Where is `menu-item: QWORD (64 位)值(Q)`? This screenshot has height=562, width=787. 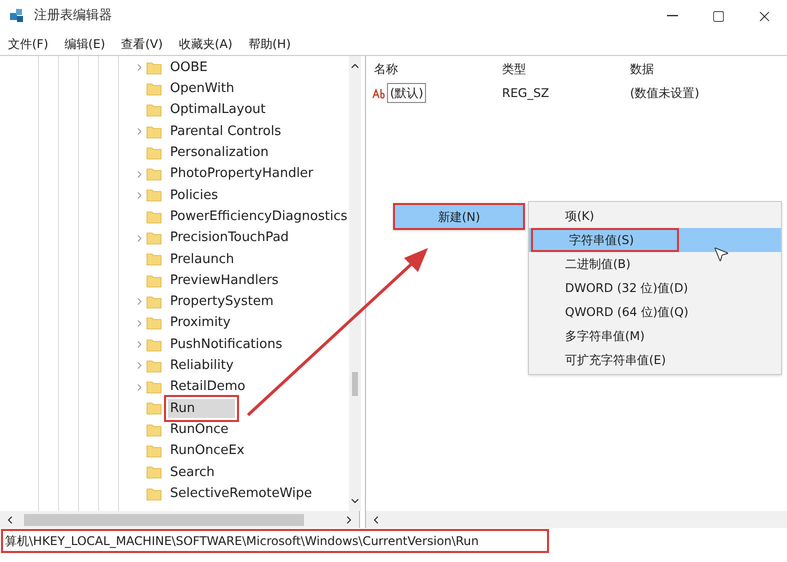
menu-item: QWORD (64 位)值(Q) is located at coordinates (608, 312).